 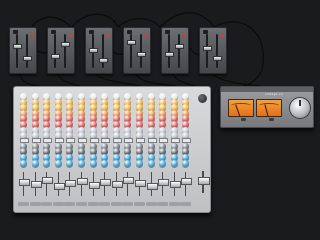 What do you see at coordinates (204, 181) in the screenshot?
I see `master-fader` at bounding box center [204, 181].